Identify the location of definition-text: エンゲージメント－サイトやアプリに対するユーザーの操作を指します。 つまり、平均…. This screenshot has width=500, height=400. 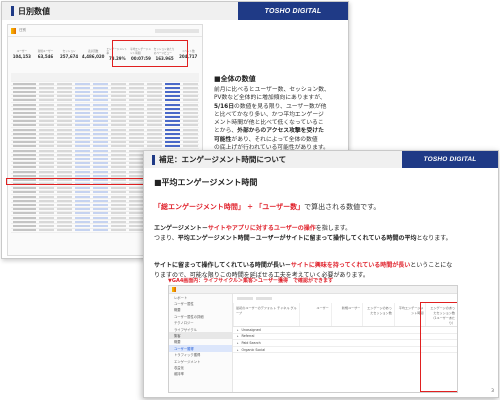
(324, 233).